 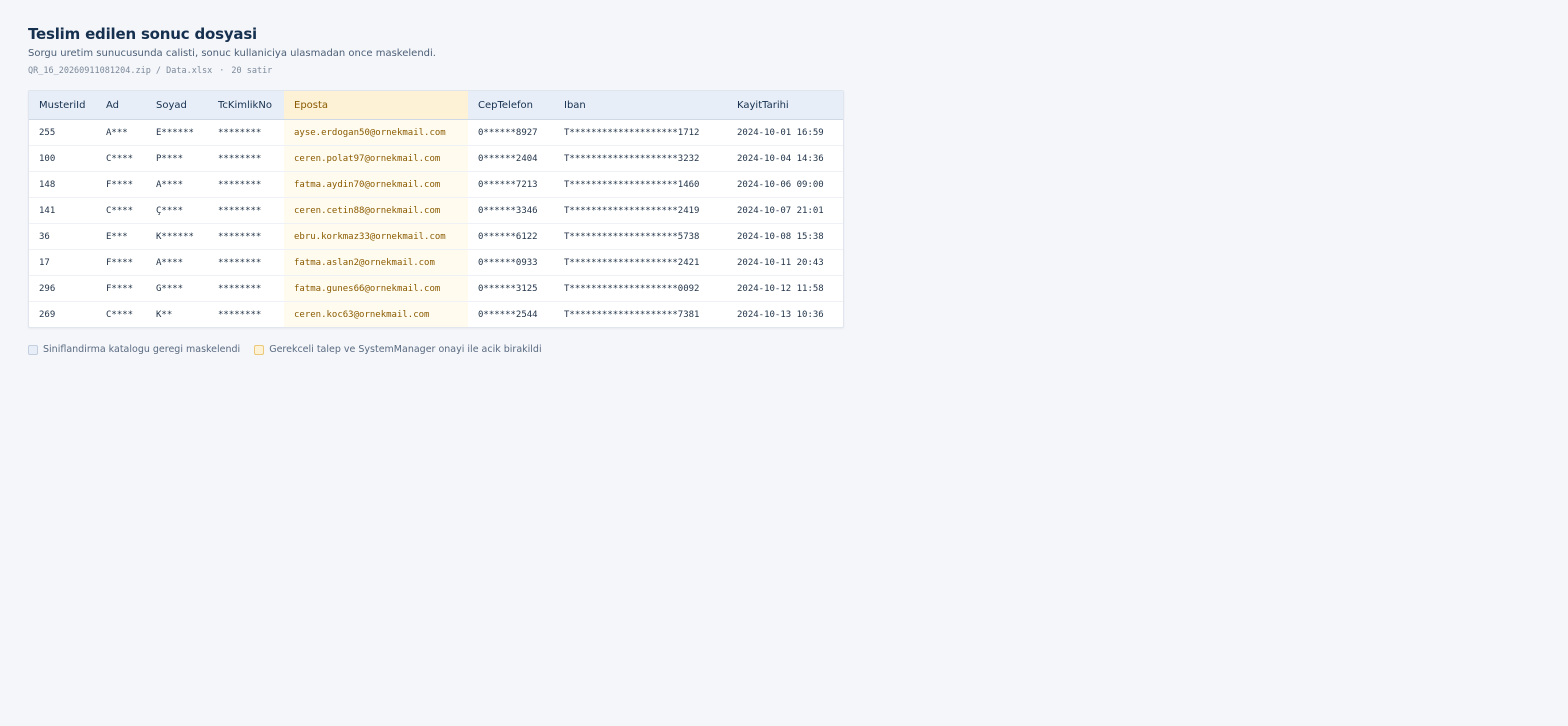 I want to click on column-header-ceptelefon: CepTelefon, so click(x=511, y=105).